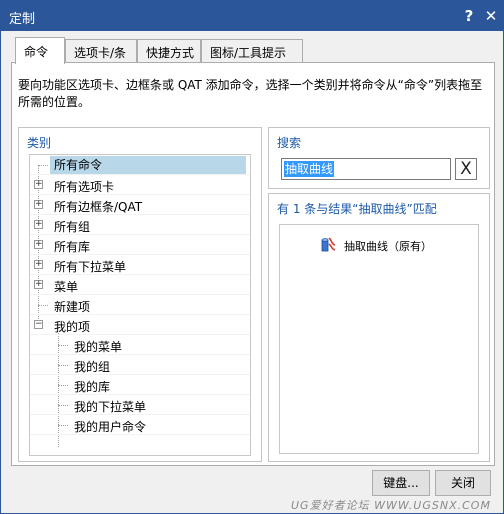 This screenshot has height=514, width=504. What do you see at coordinates (140, 185) in the screenshot?
I see `tree-item-all-tabs: + 所有选项卡` at bounding box center [140, 185].